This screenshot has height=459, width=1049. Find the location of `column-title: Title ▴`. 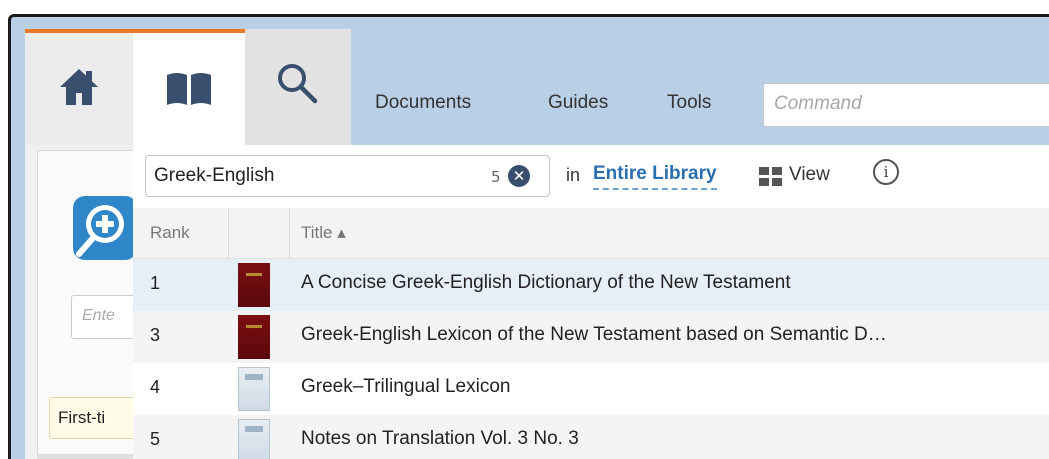

column-title: Title ▴ is located at coordinates (323, 233).